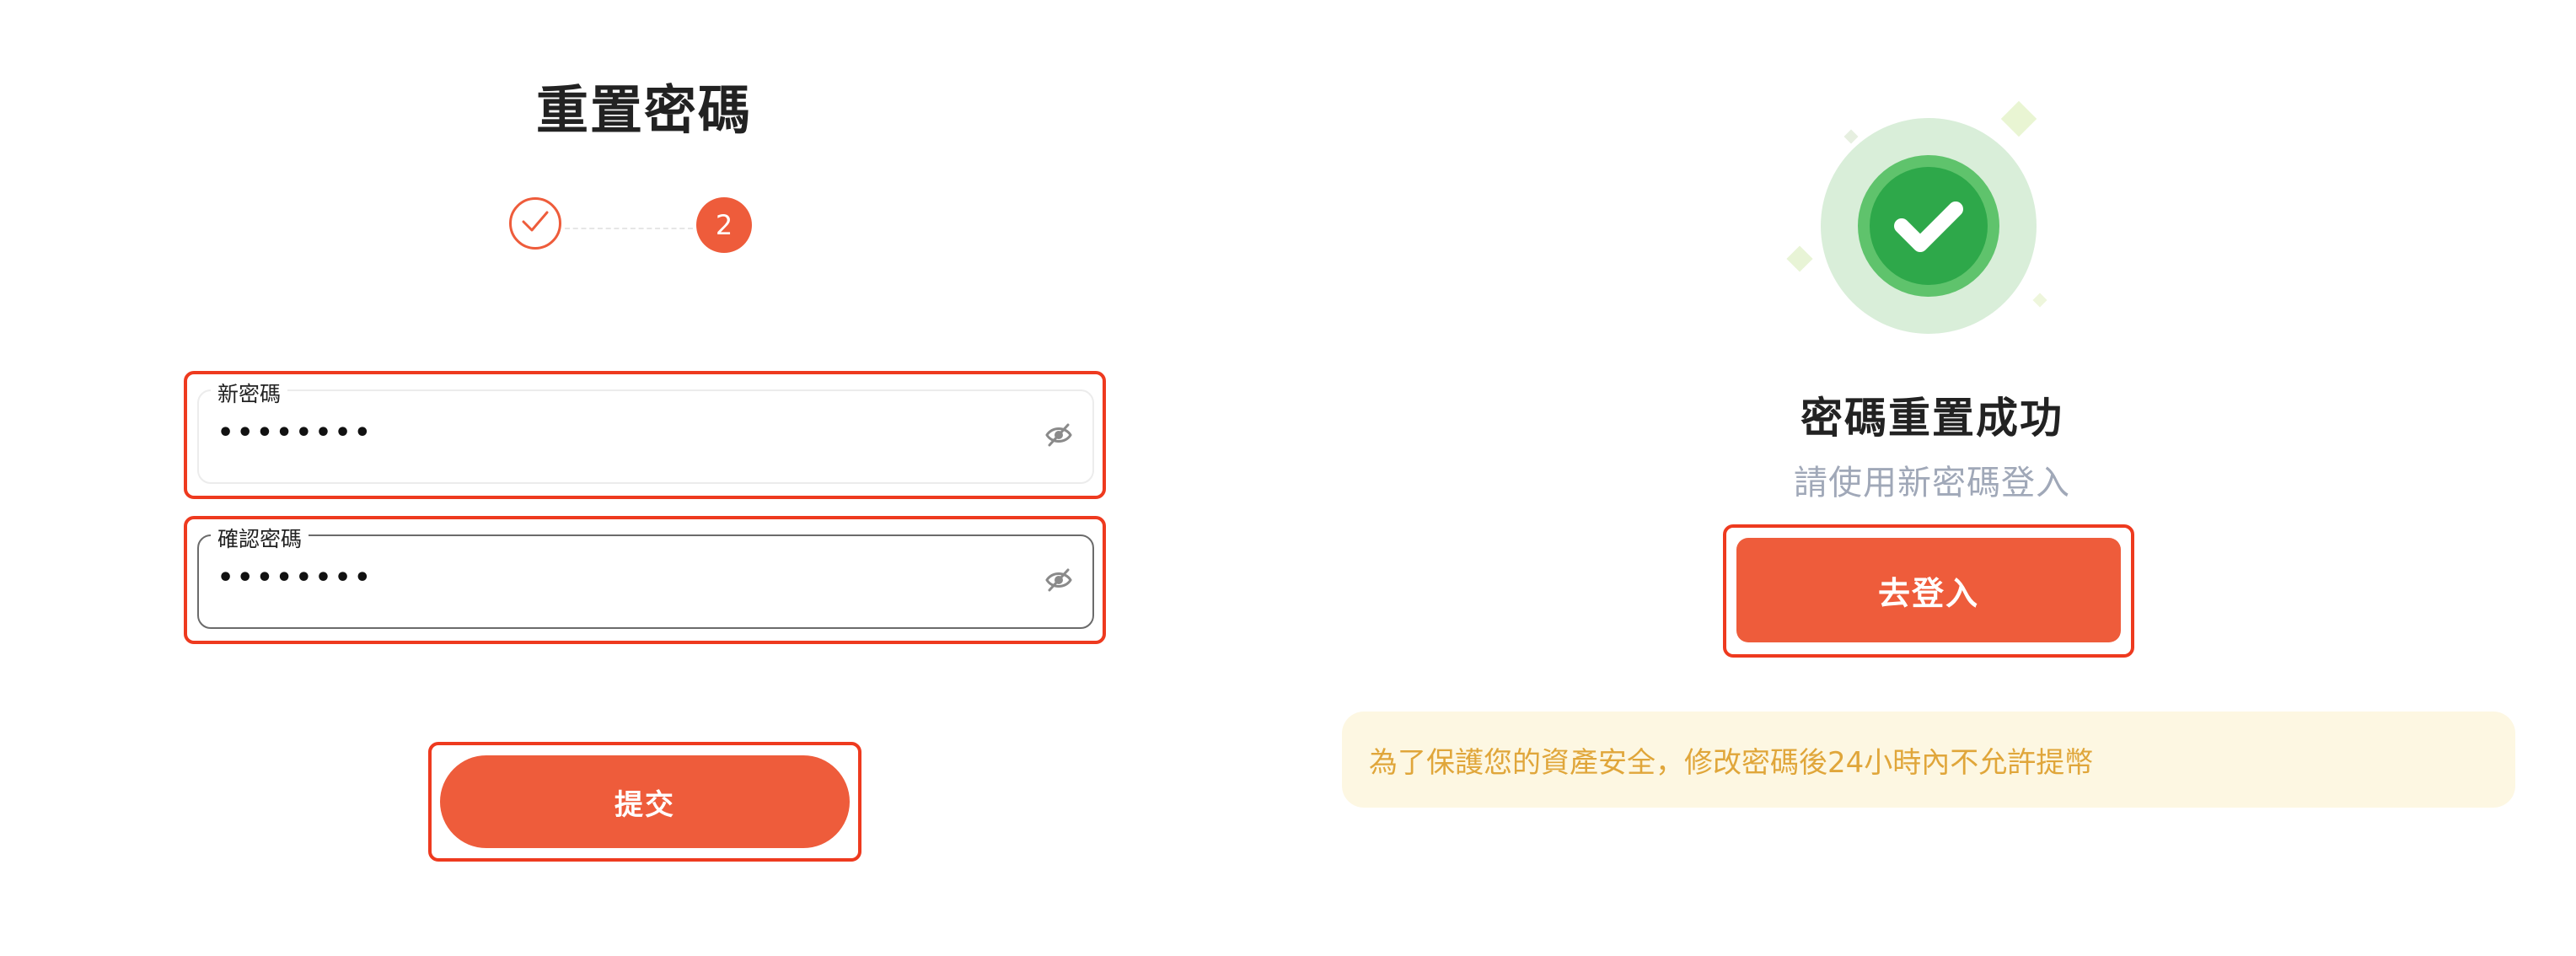  I want to click on confirm-password-label: 確認密碼, so click(260, 538).